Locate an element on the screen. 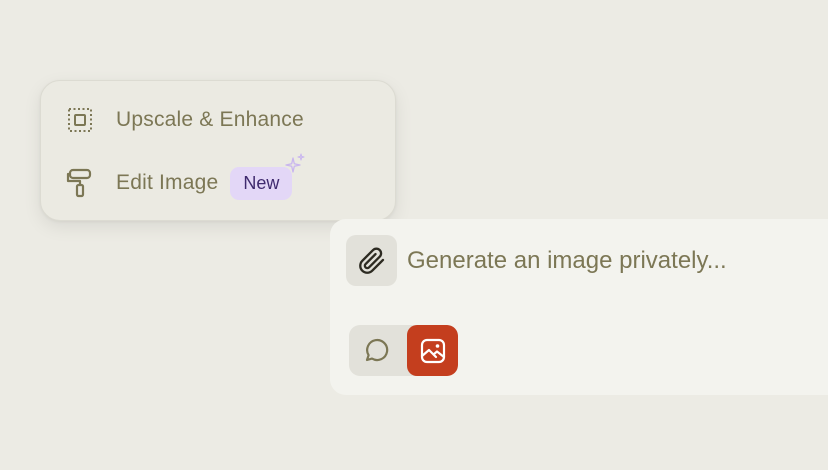 This screenshot has height=470, width=828. chat-bubble-icon is located at coordinates (377, 349).